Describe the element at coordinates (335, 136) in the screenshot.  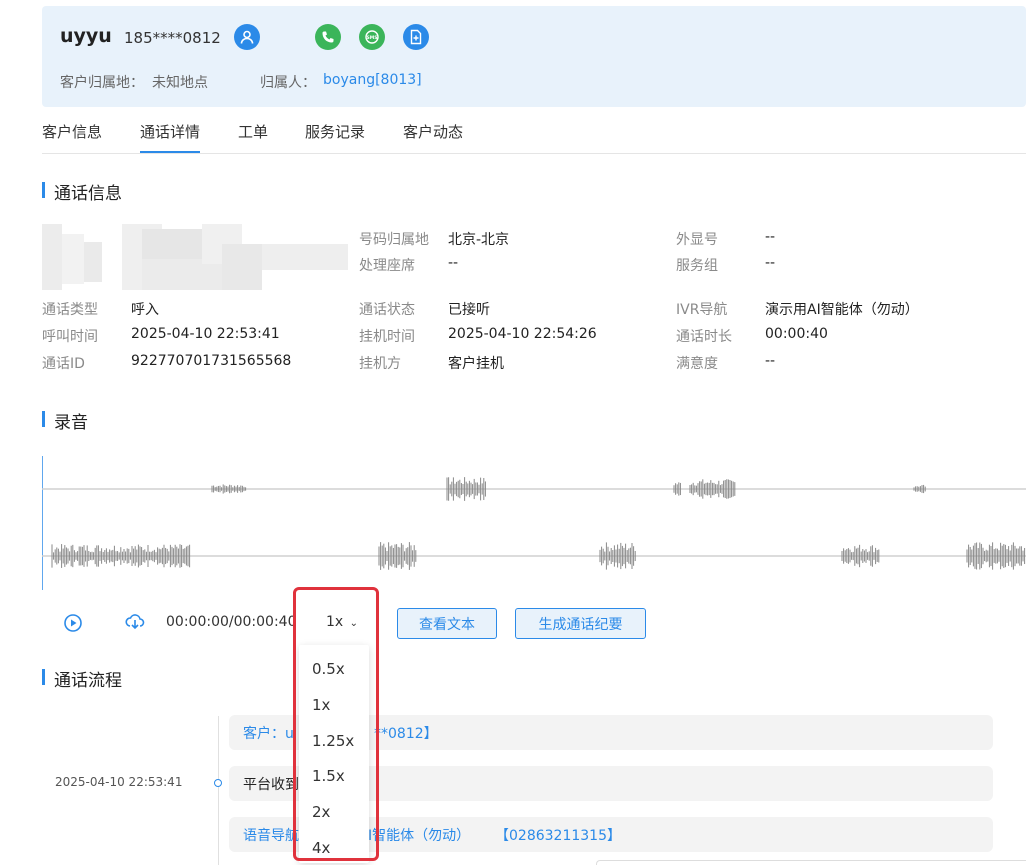
I see `tab-service-records: 服务记录` at that location.